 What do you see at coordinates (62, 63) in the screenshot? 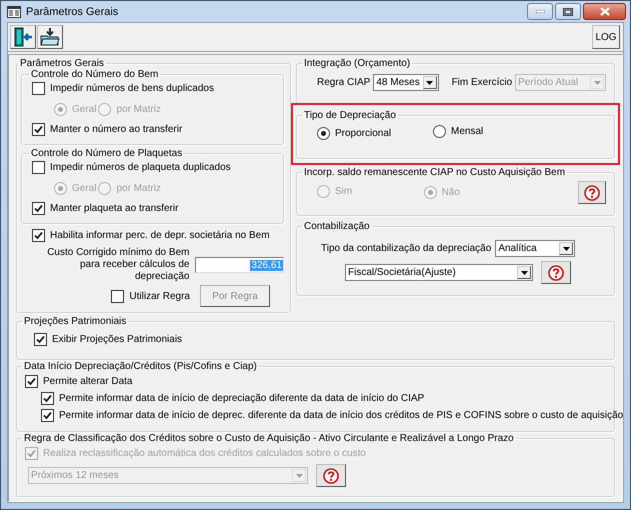
I see `group-title: Parâmetros Gerais` at bounding box center [62, 63].